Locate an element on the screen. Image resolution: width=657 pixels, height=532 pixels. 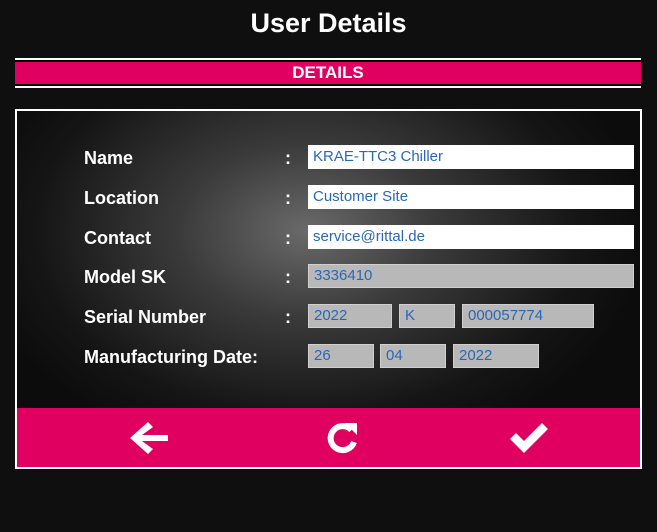
name-label: Name is located at coordinates (109, 158).